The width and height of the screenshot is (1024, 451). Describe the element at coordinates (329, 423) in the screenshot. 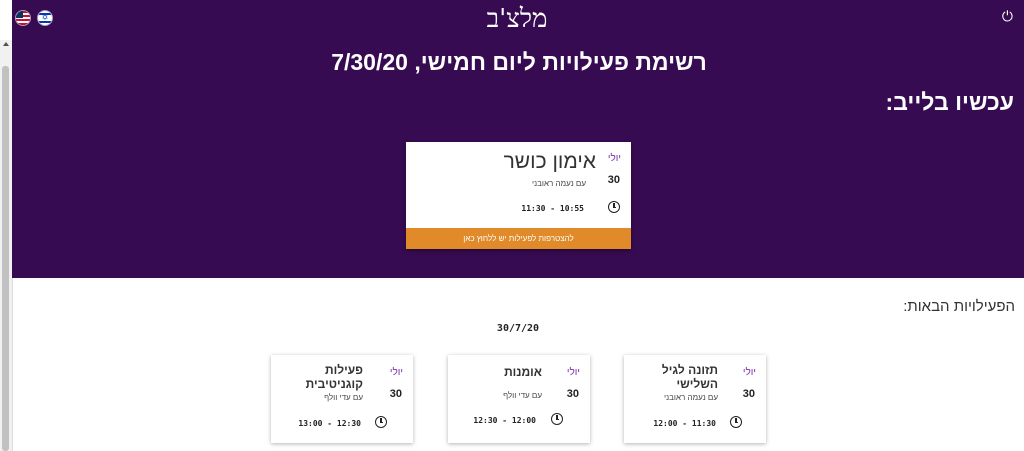

I see `card-time: 13:00 - 12:30` at that location.